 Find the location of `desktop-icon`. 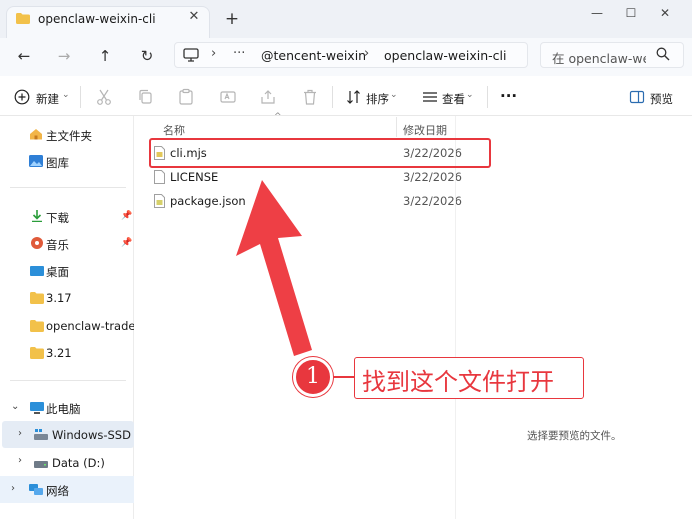

desktop-icon is located at coordinates (37, 271).